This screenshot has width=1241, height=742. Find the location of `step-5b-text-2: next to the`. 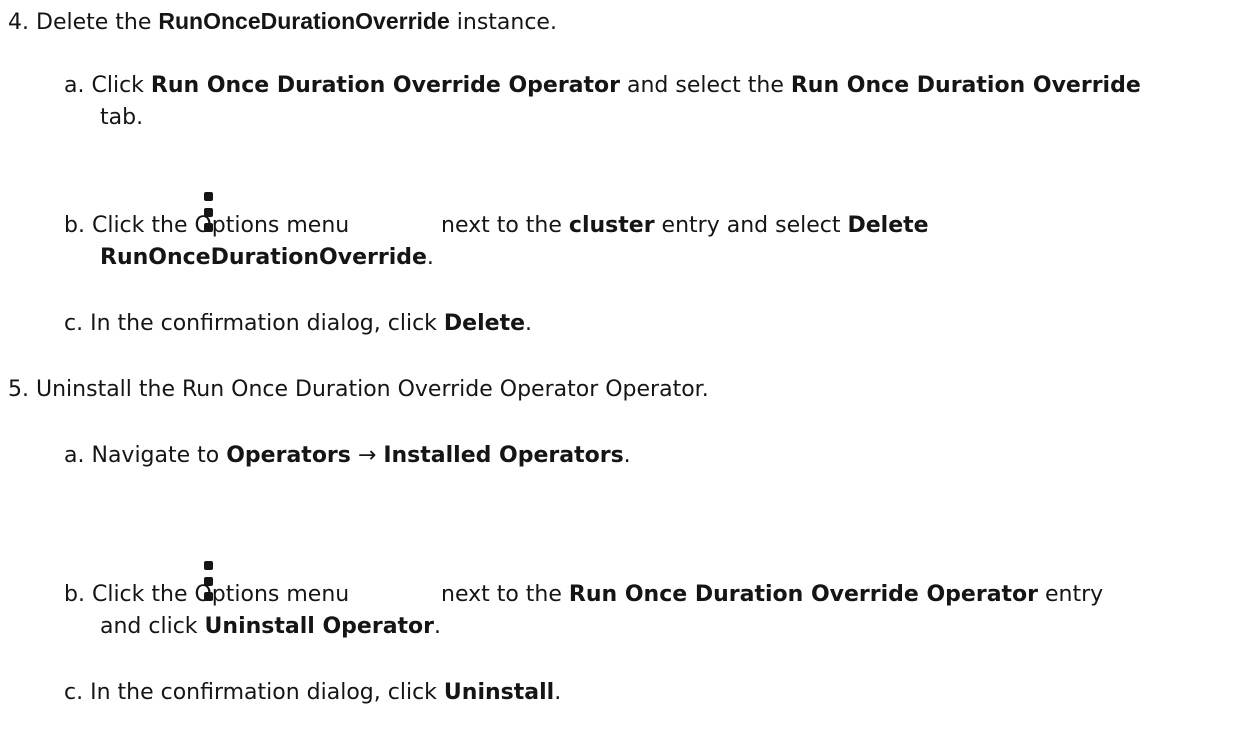

step-5b-text-2: next to the is located at coordinates (505, 594).